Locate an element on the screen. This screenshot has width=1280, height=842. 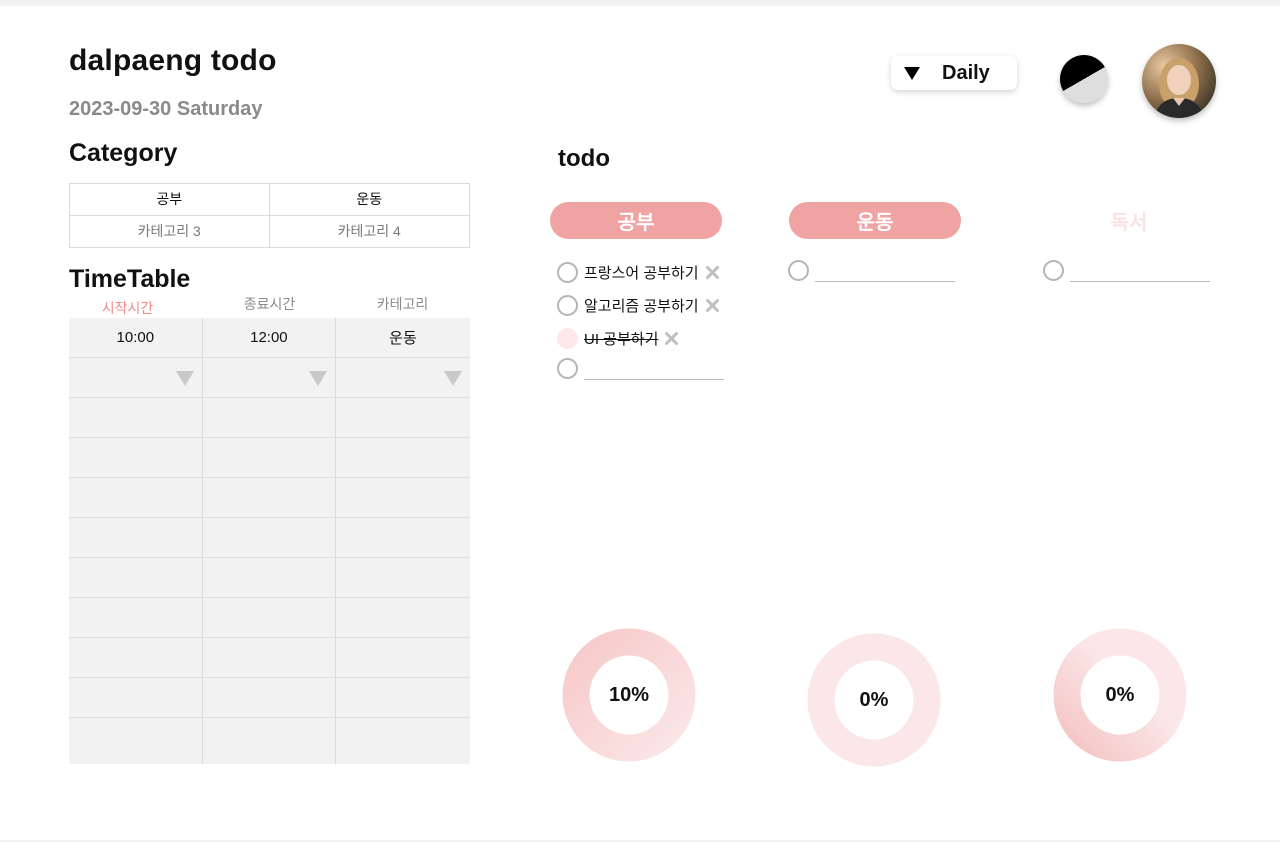
timetable-end-select is located at coordinates (270, 377).